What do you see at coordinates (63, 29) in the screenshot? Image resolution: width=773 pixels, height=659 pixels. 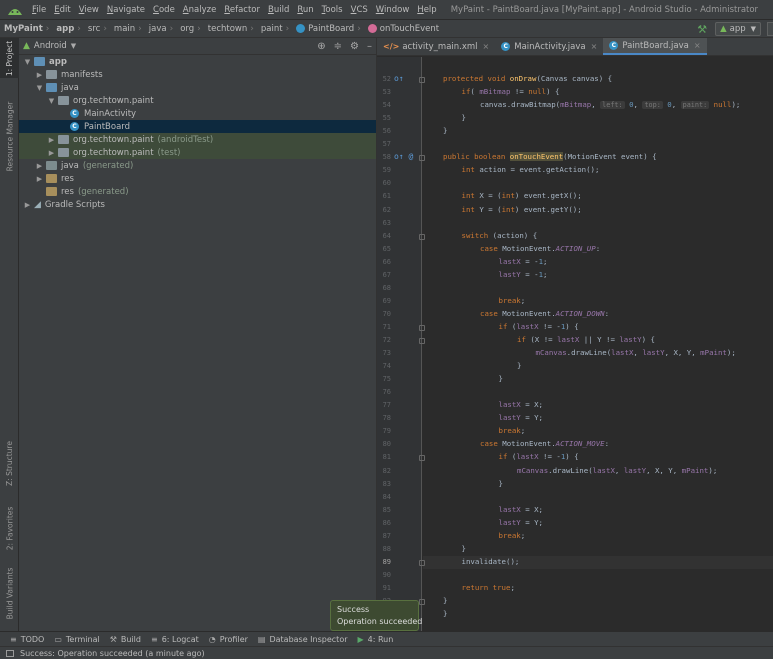 I see `breadcrumb-item: app` at bounding box center [63, 29].